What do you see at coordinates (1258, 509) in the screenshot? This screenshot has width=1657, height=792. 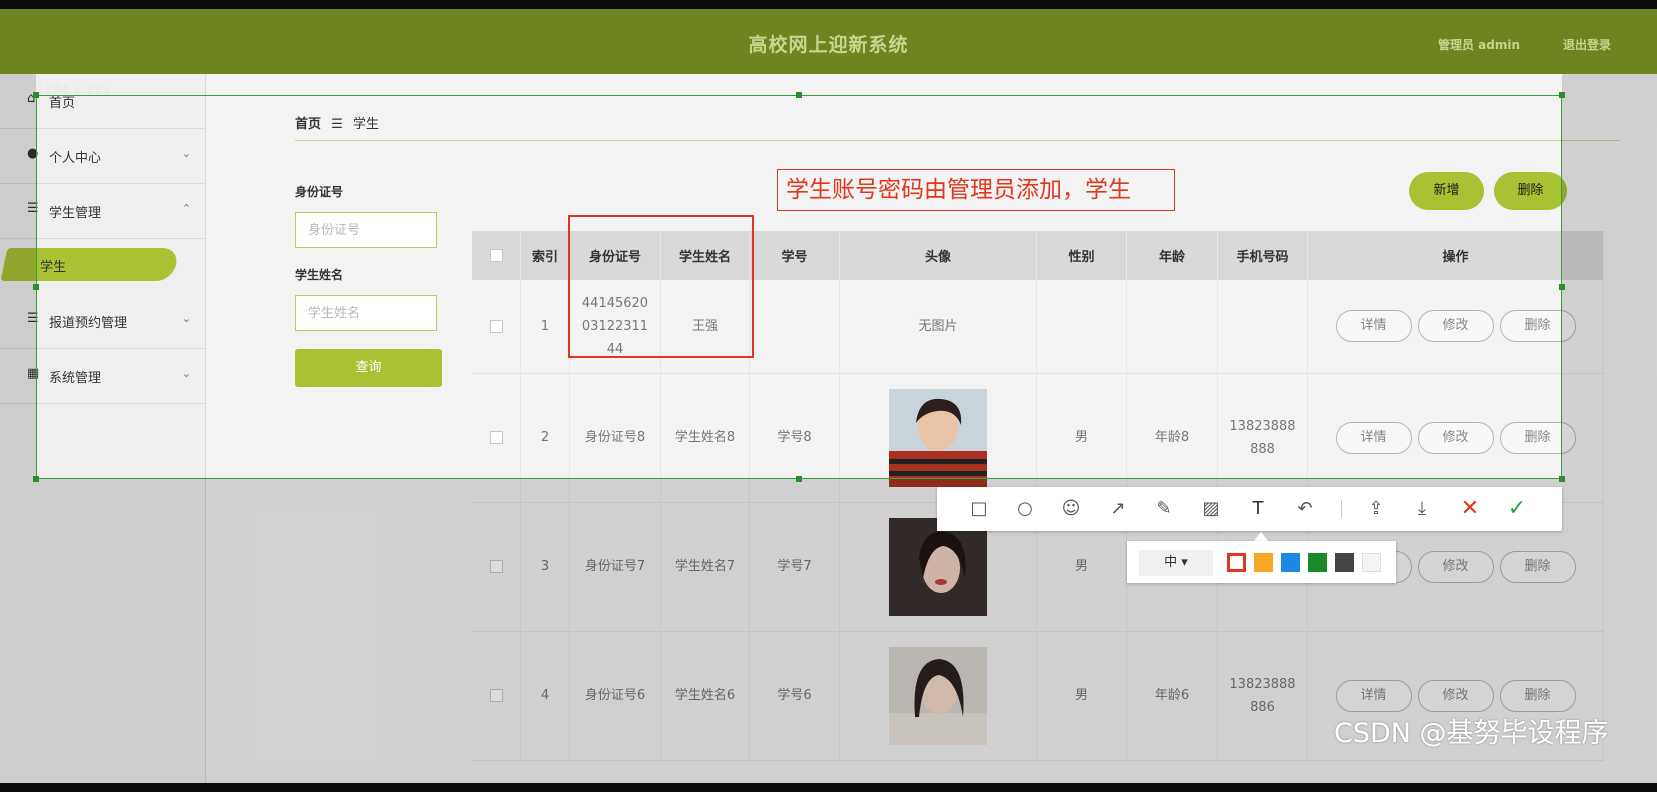 I see `text-tool-icon: T` at bounding box center [1258, 509].